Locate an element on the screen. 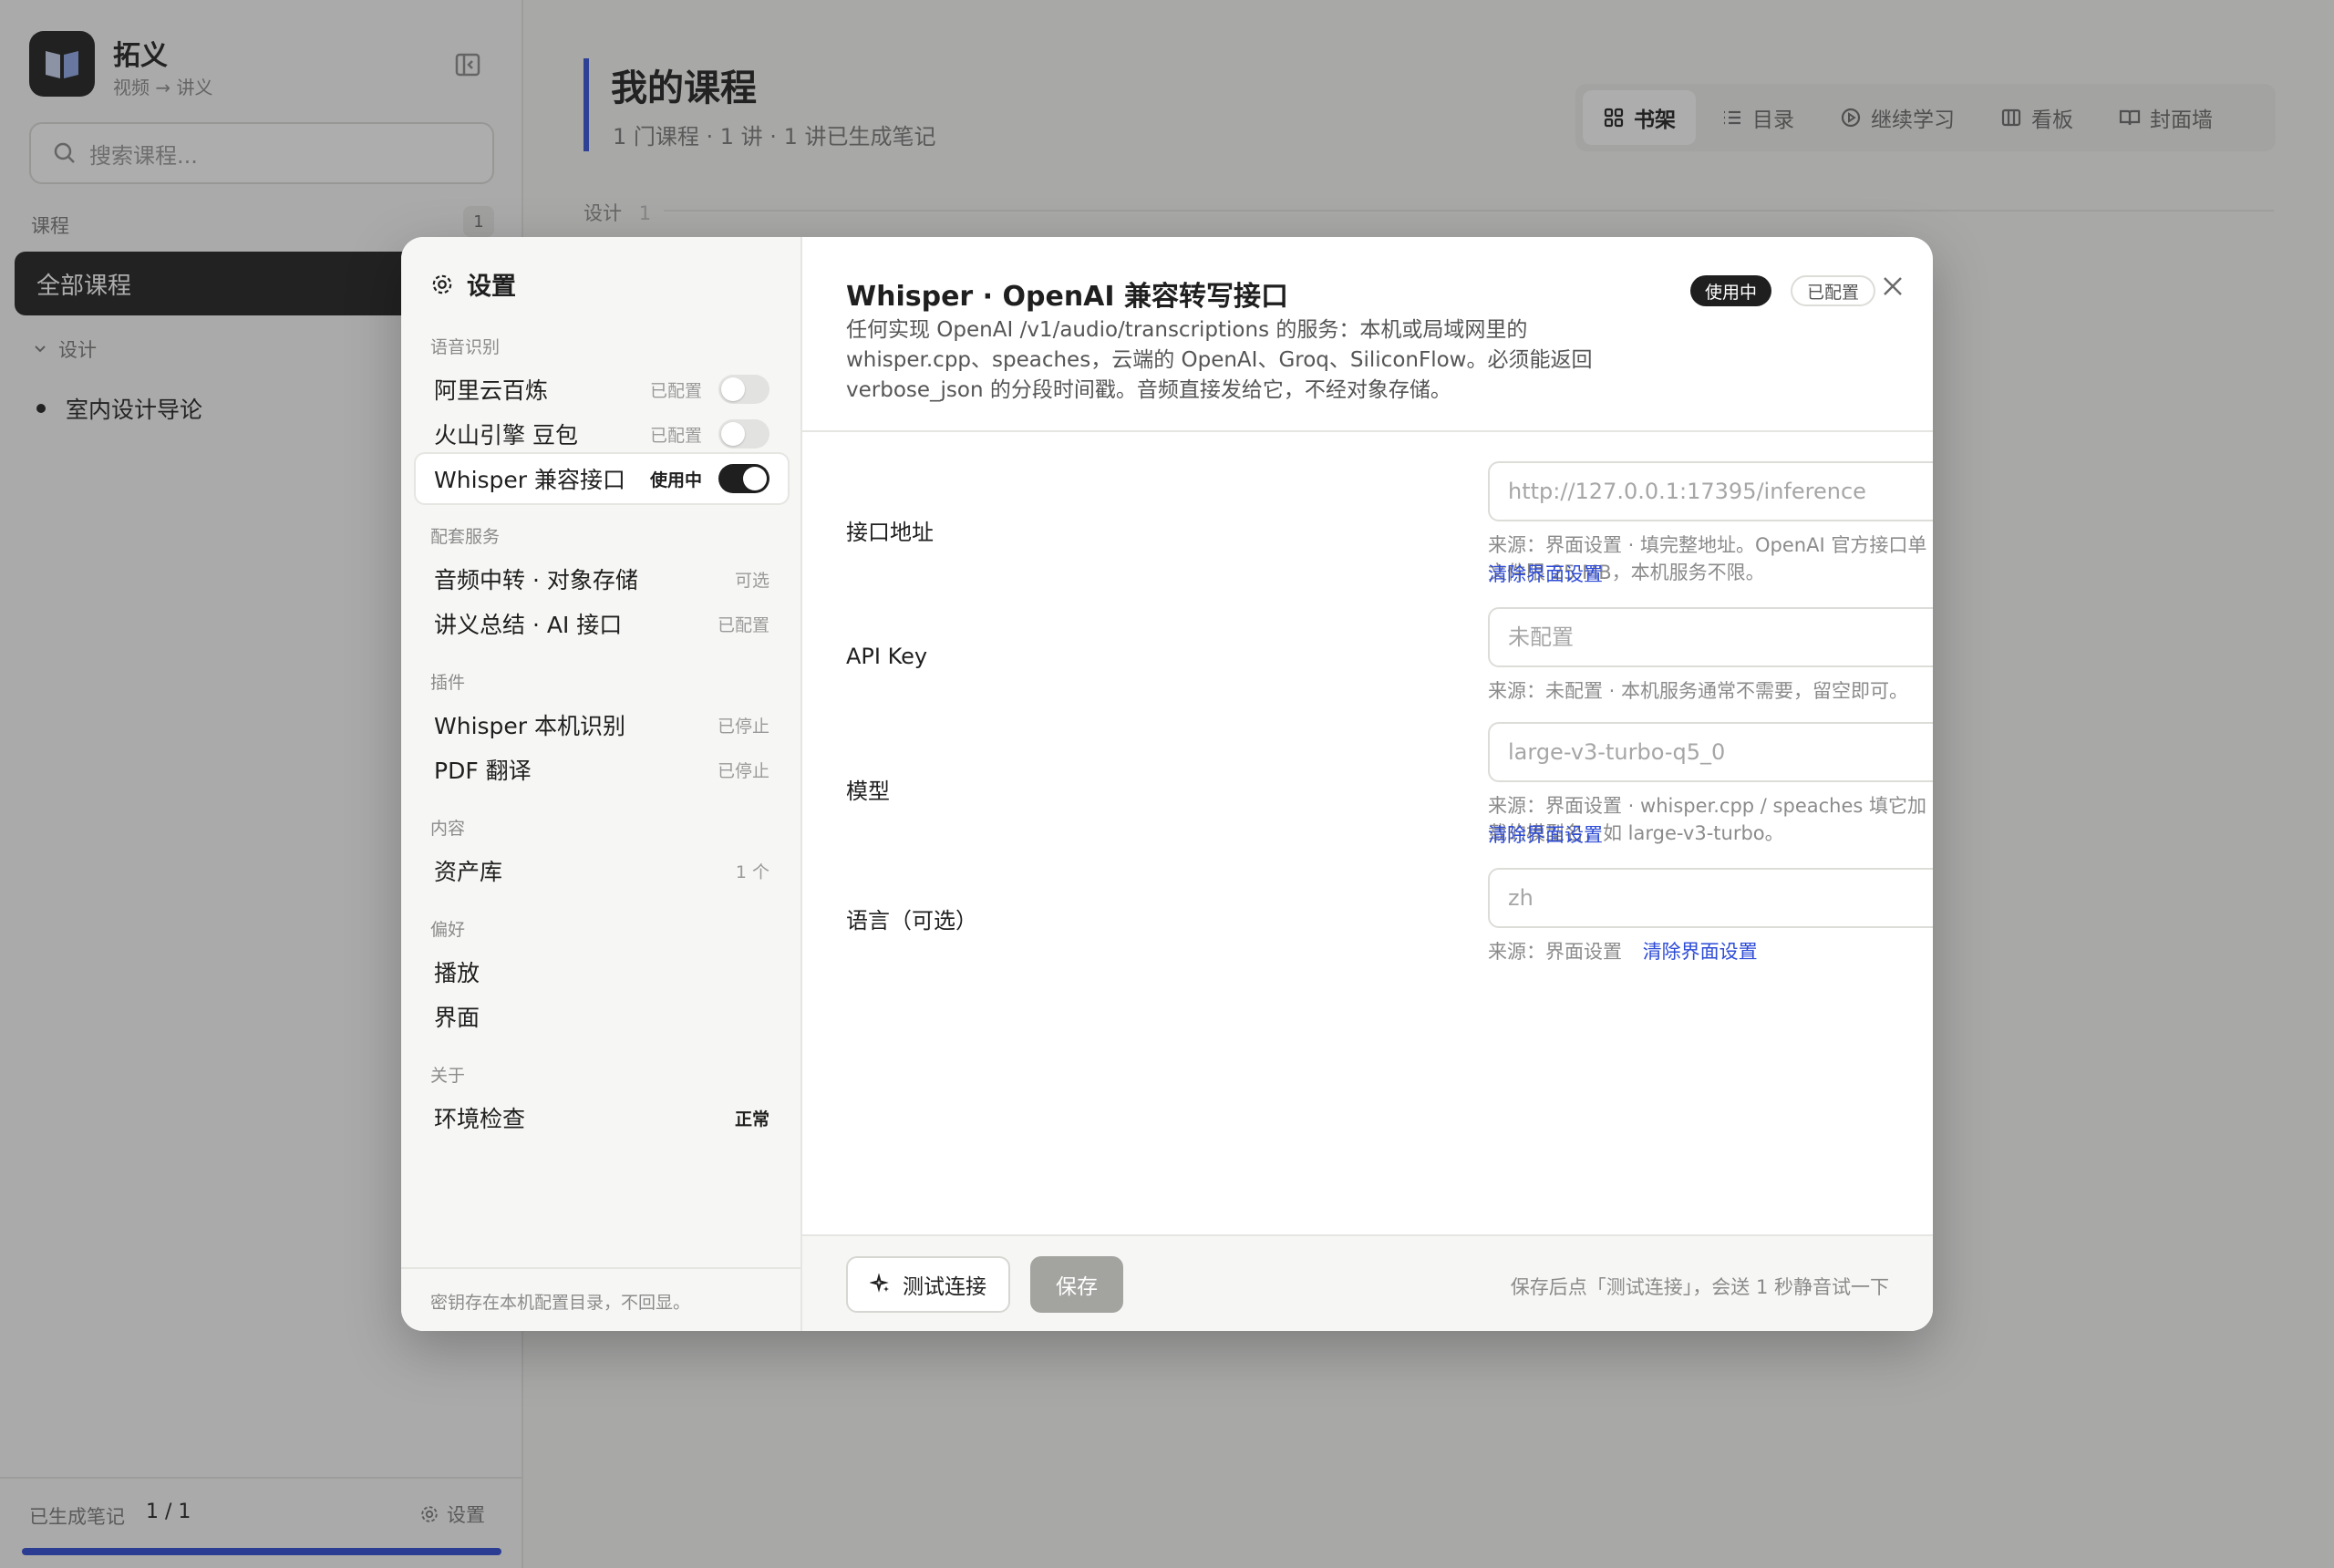  settings-item-env: 环境检查 正常 is located at coordinates (602, 1117).